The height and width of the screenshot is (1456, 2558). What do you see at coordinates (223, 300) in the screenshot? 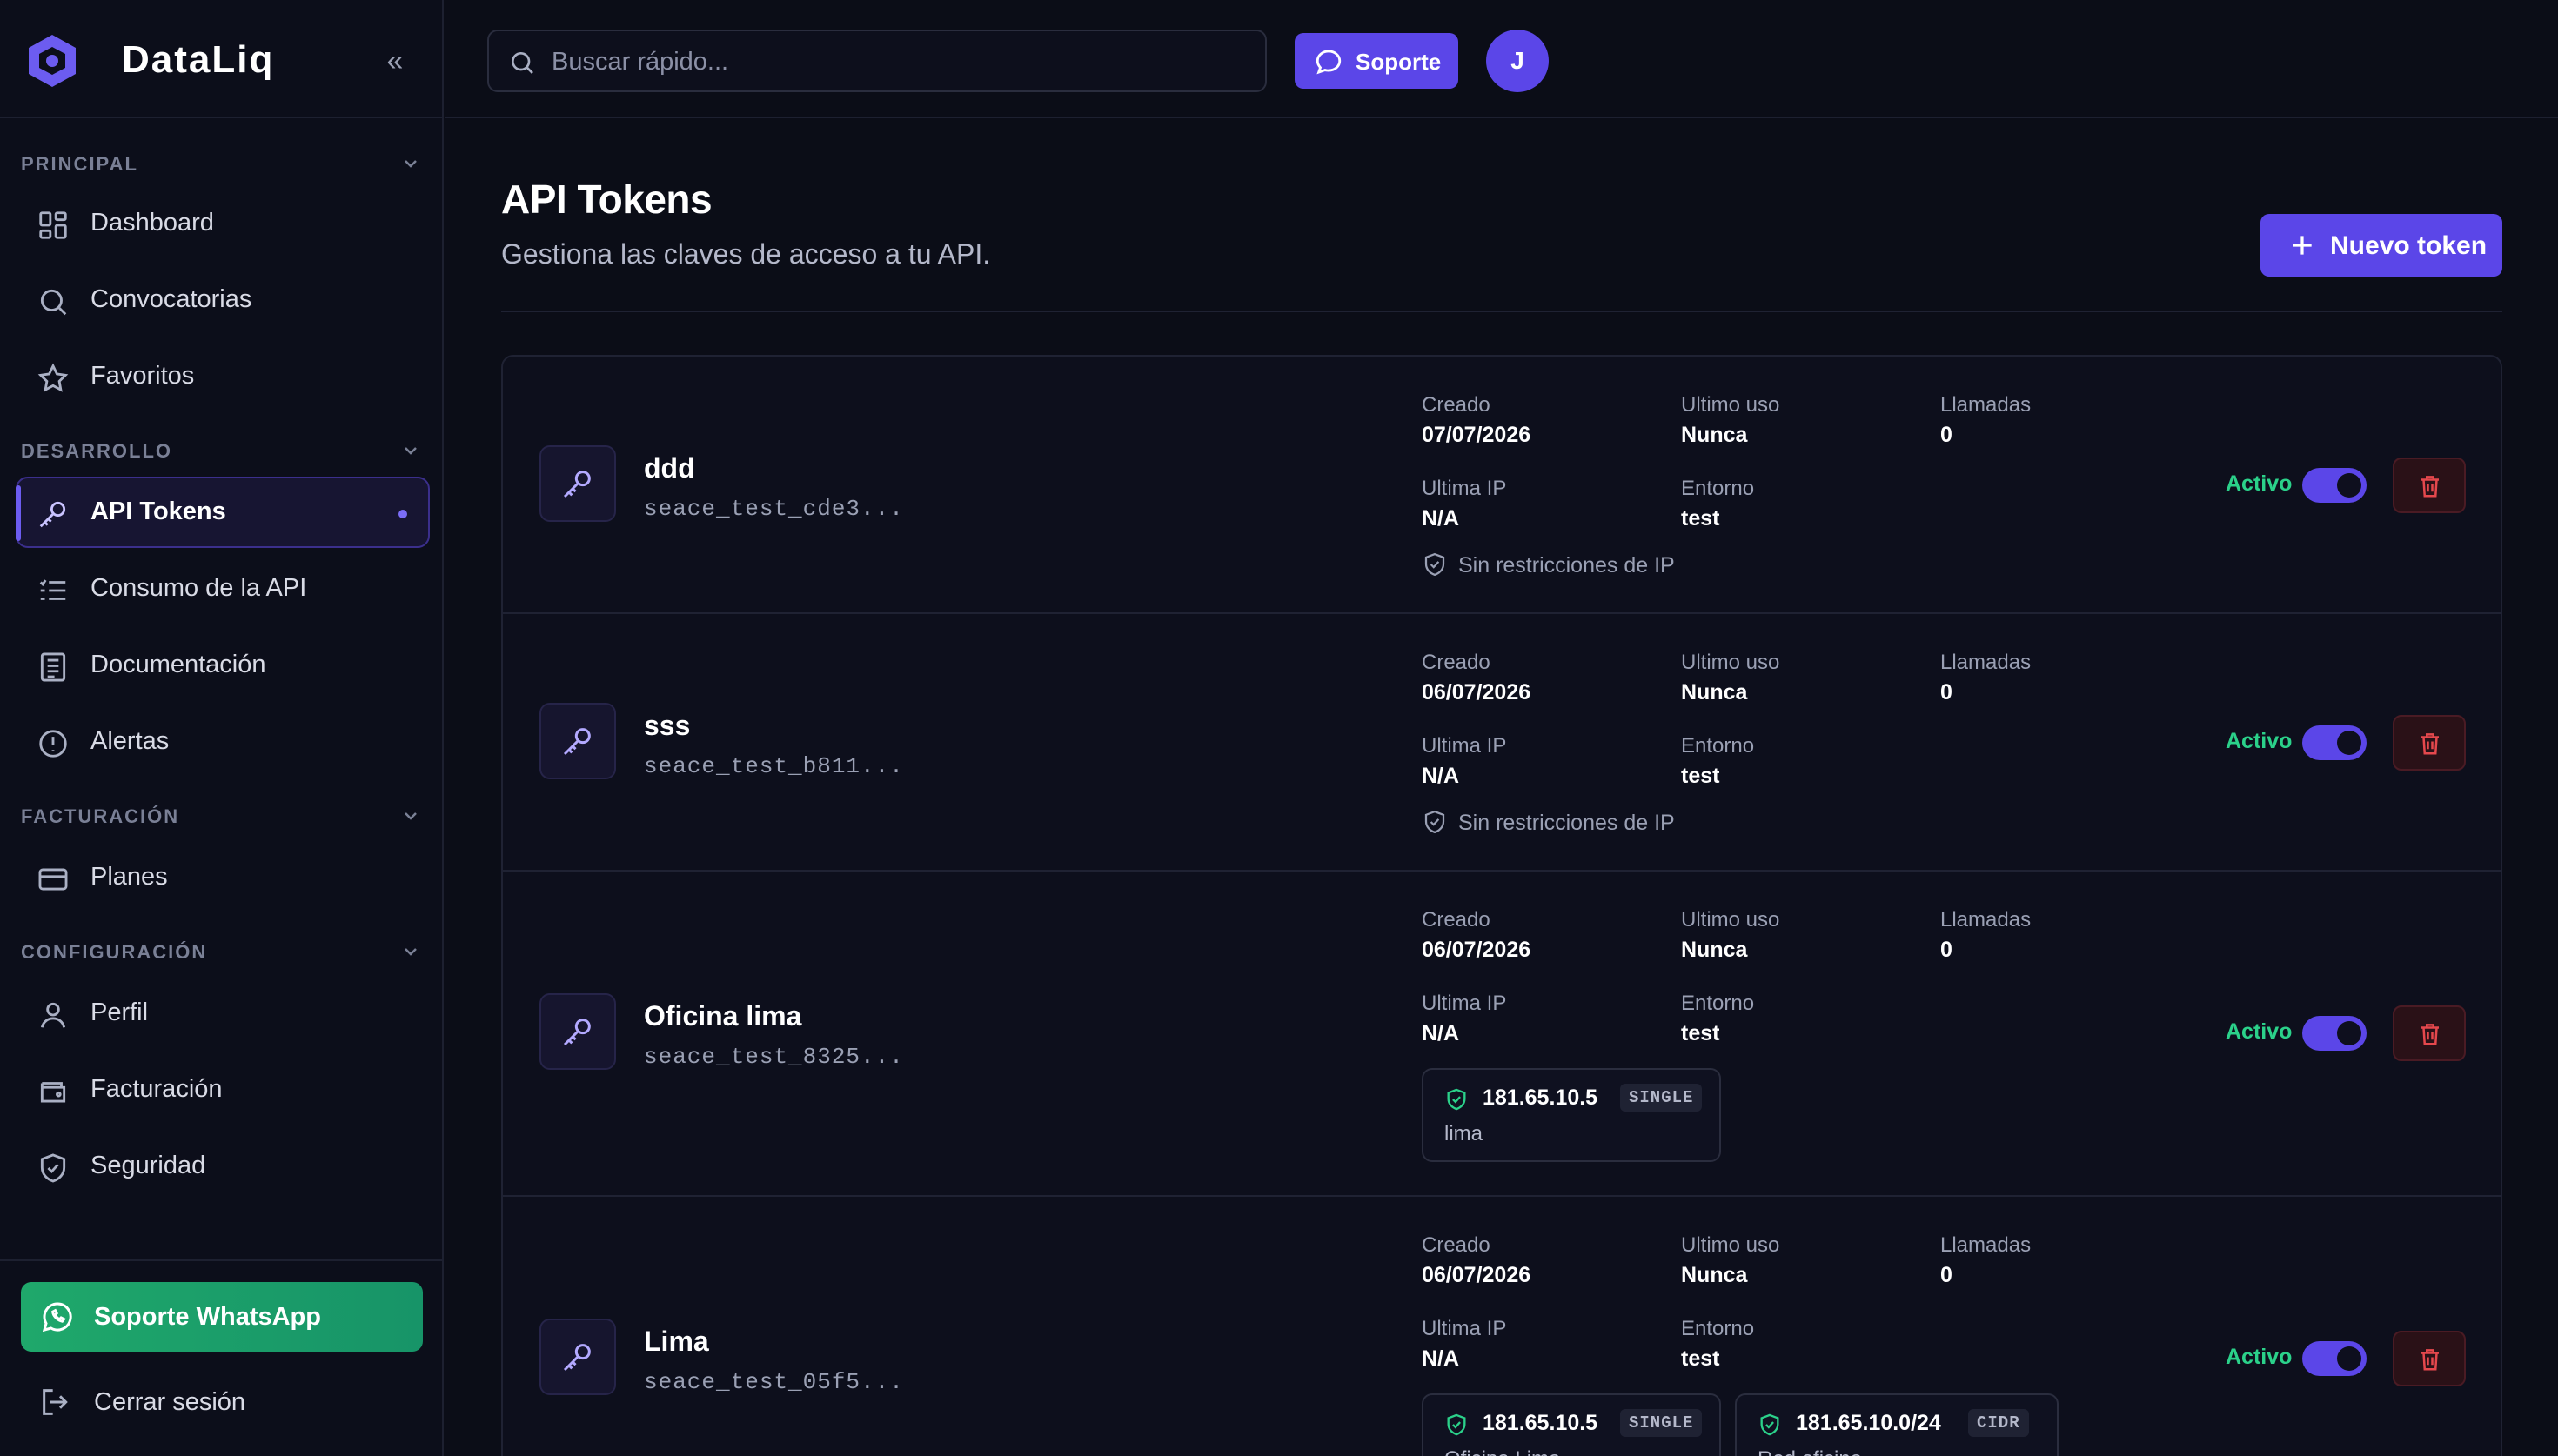
I see `sidebar-item-convocatorias: Convocatorias` at bounding box center [223, 300].